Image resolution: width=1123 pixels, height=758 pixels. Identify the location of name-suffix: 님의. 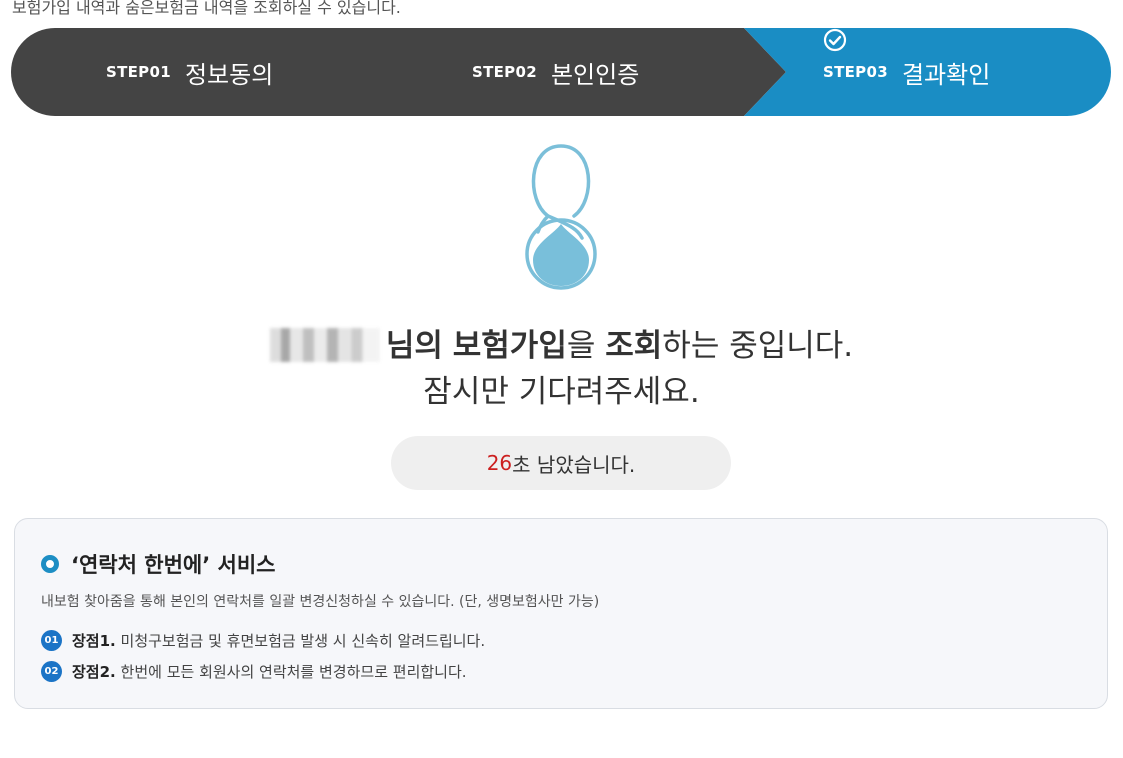
(414, 346).